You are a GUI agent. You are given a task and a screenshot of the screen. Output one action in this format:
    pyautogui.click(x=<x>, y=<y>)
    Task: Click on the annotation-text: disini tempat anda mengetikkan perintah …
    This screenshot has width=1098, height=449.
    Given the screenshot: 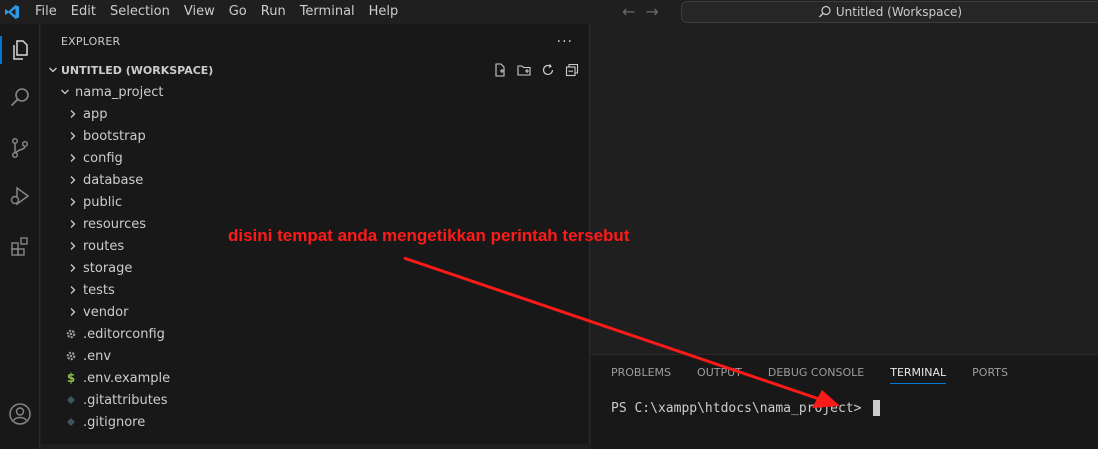 What is the action you would take?
    pyautogui.click(x=429, y=235)
    